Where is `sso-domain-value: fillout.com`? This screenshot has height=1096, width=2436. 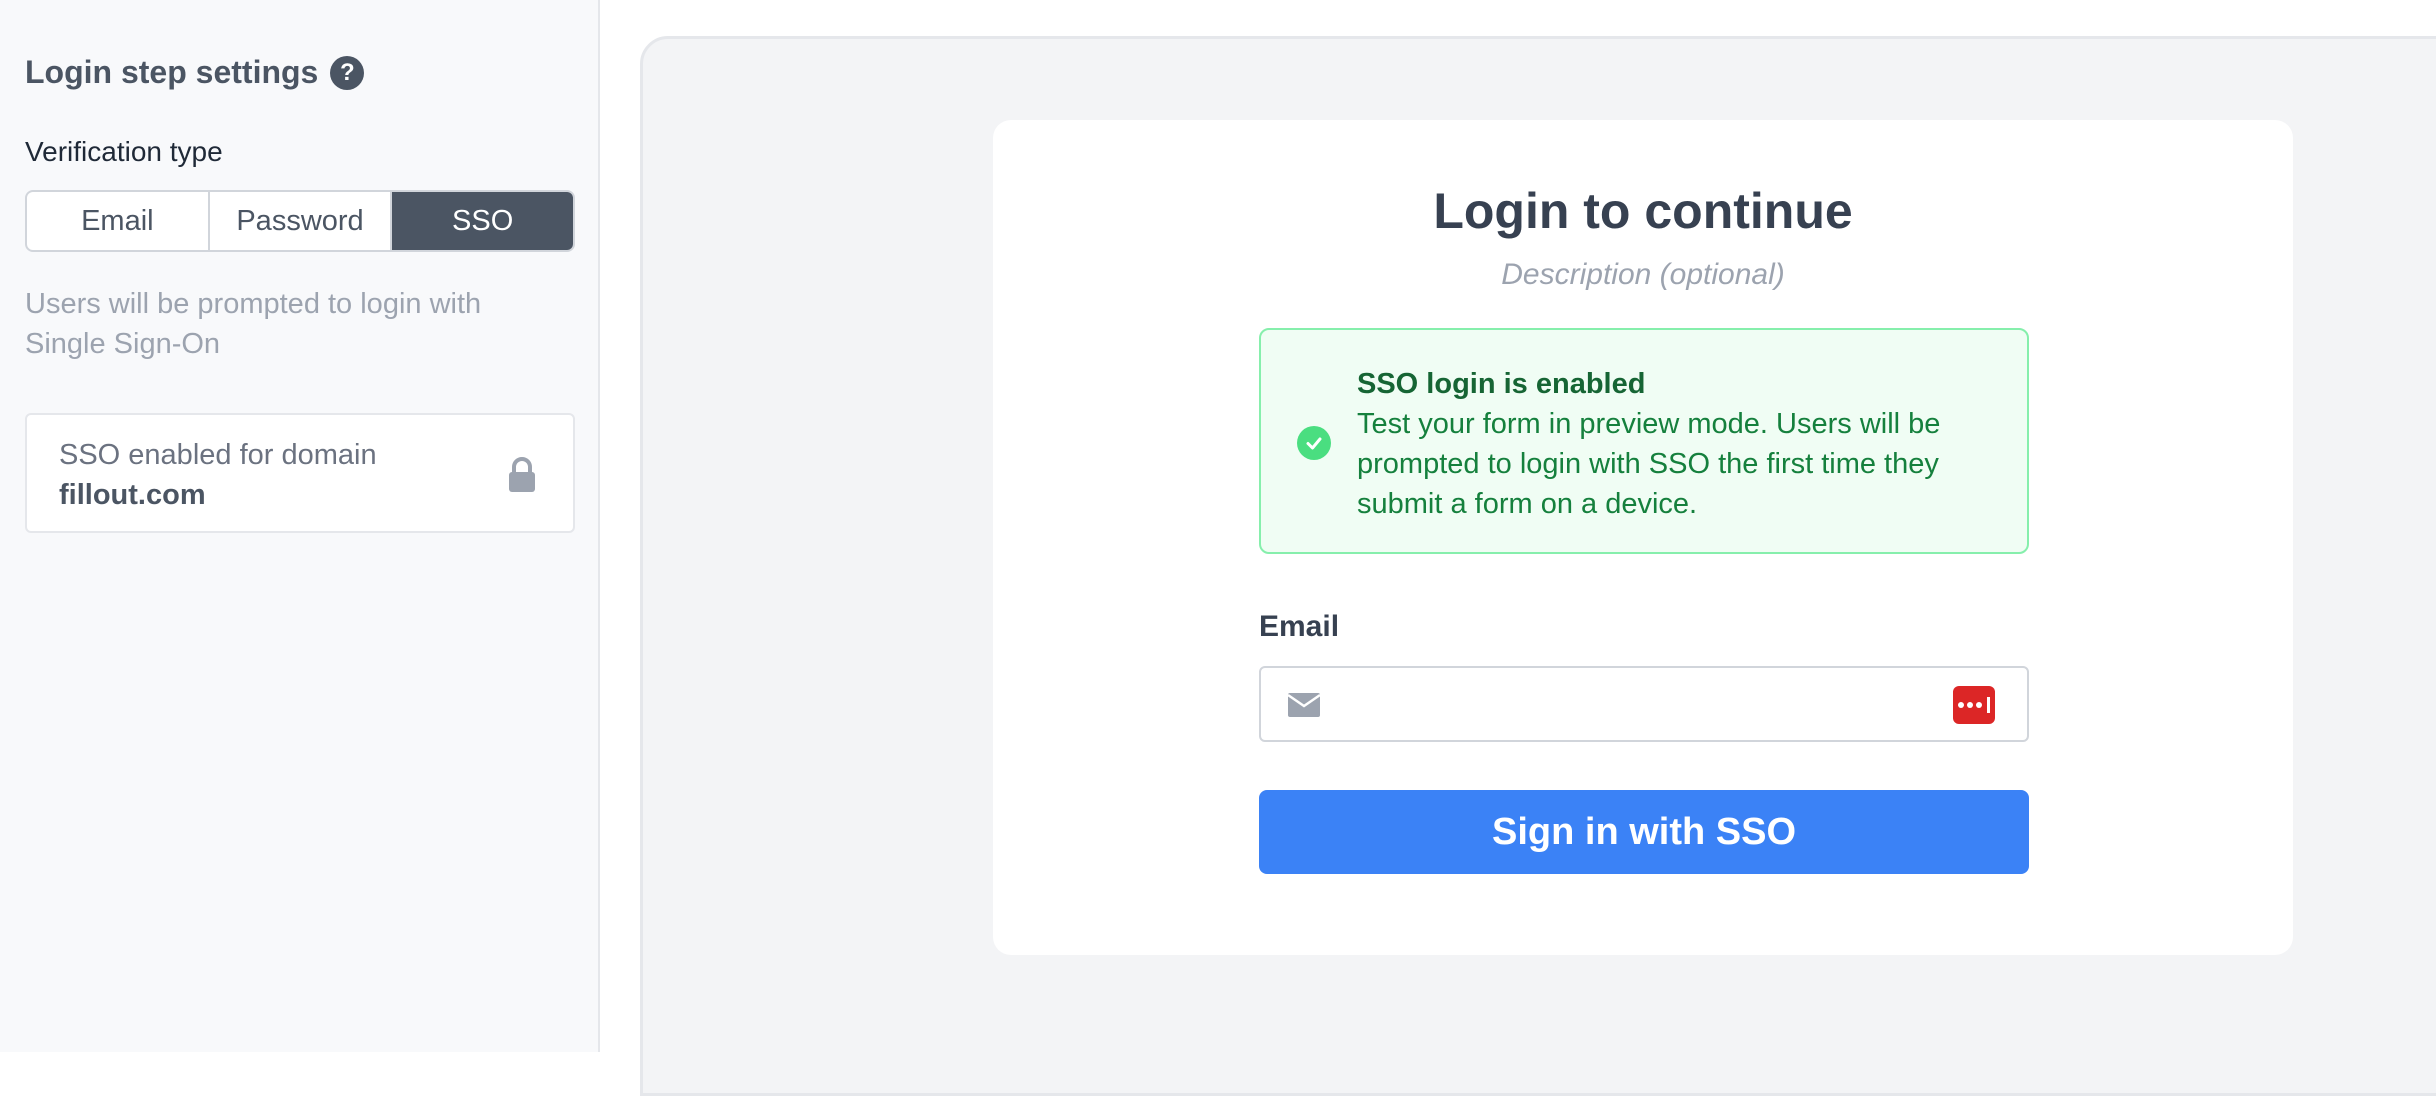
sso-domain-value: fillout.com is located at coordinates (132, 495).